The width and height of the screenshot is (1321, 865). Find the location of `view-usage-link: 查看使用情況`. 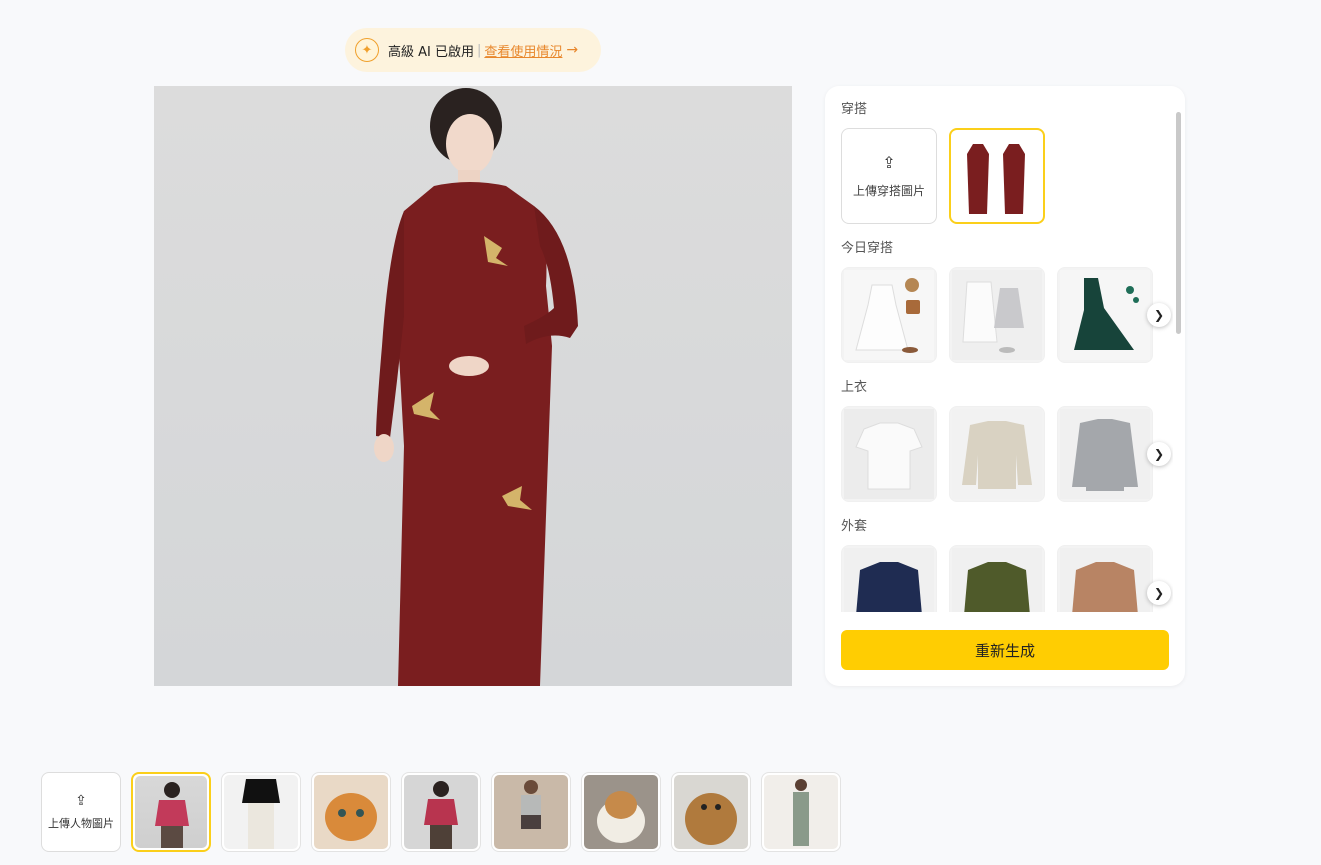

view-usage-link: 查看使用情況 is located at coordinates (523, 50).